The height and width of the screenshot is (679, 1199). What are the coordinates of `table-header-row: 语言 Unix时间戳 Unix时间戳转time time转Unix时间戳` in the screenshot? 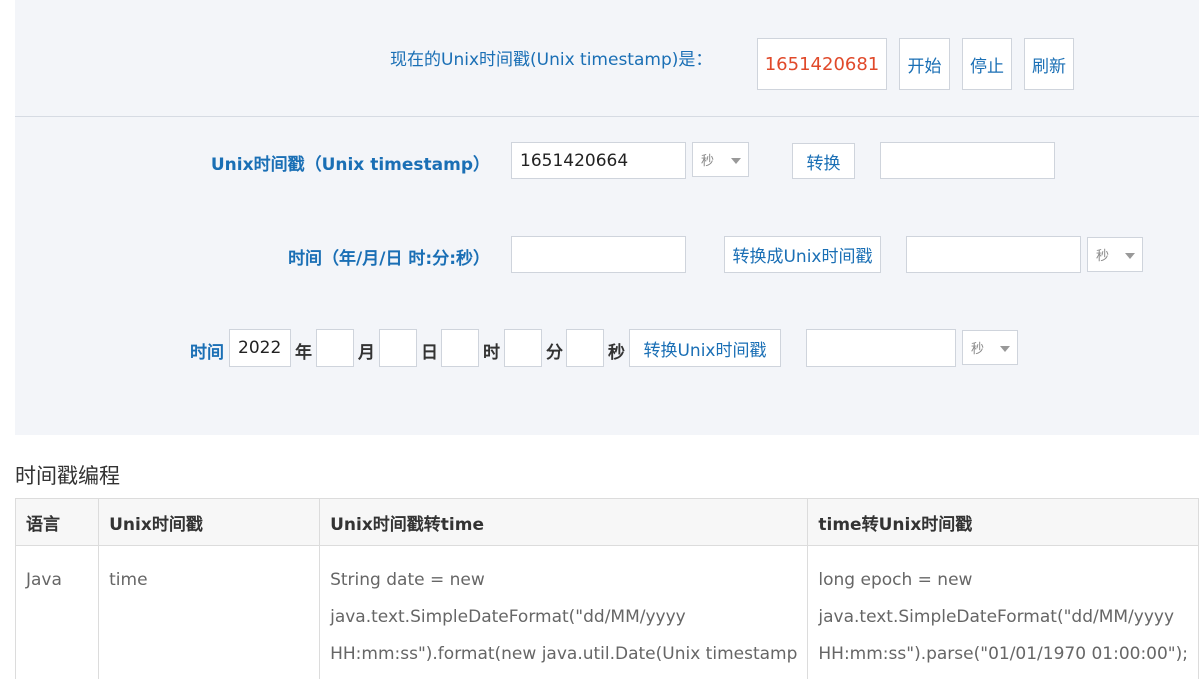 It's located at (606, 522).